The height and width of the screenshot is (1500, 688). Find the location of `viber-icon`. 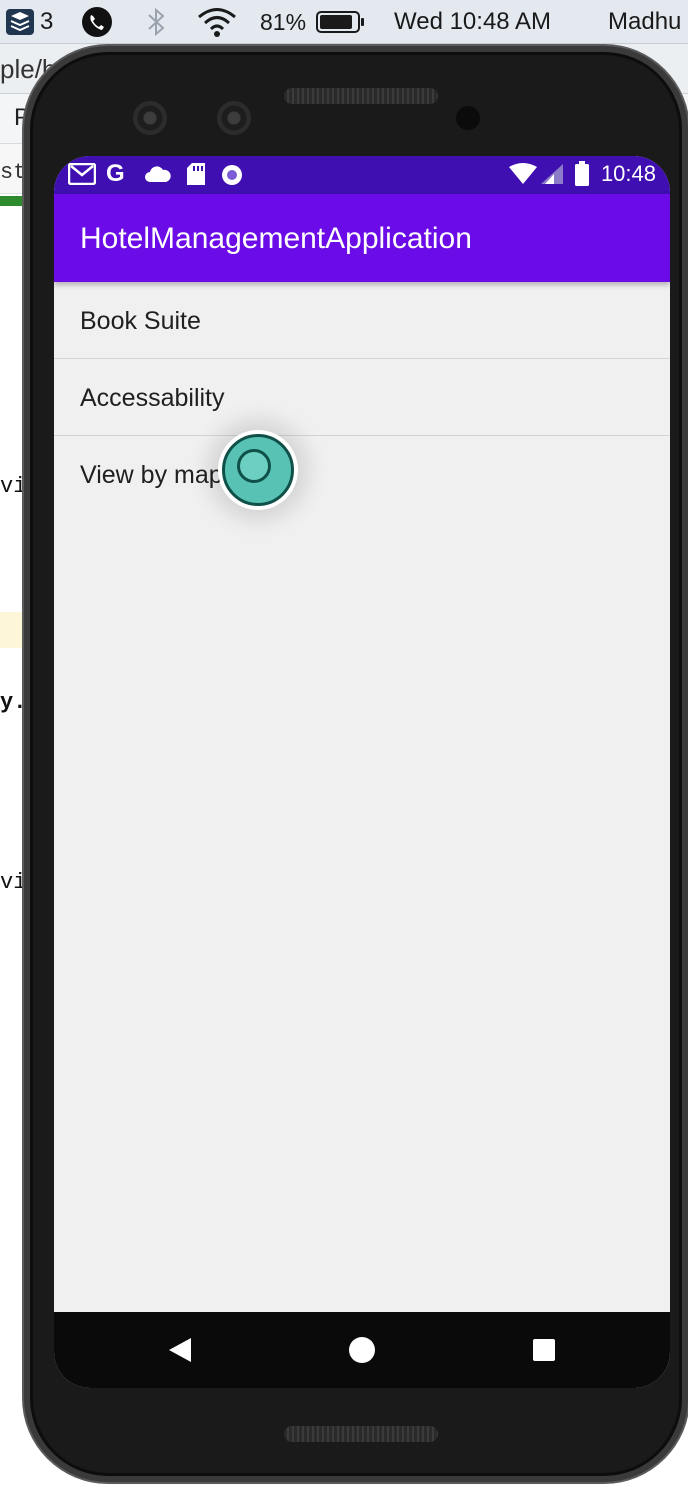

viber-icon is located at coordinates (97, 22).